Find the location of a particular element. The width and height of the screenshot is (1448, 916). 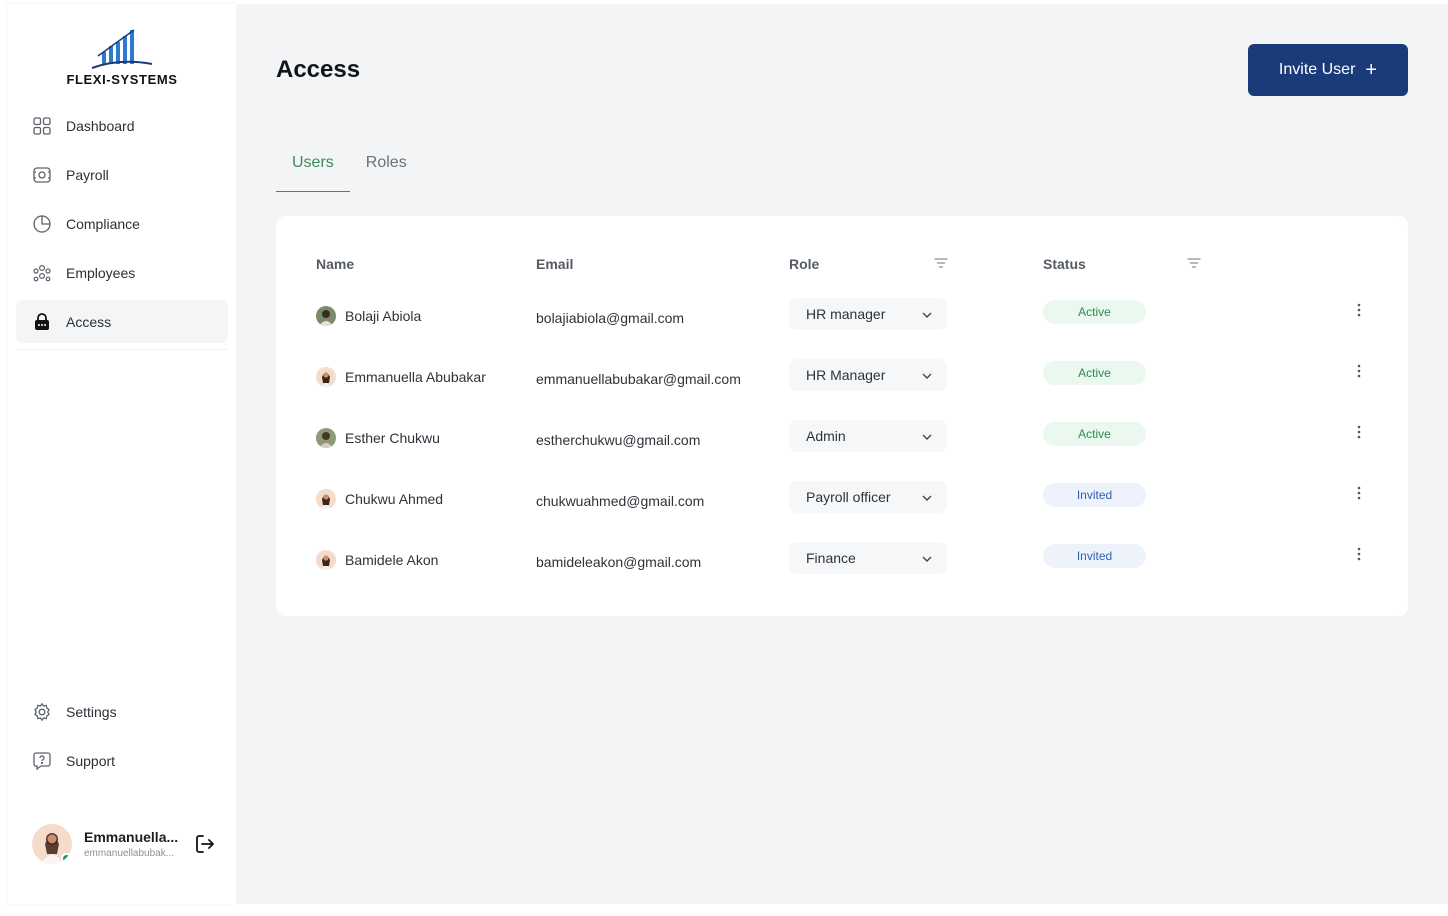

sidebar-item-payroll: Payroll is located at coordinates (122, 174).